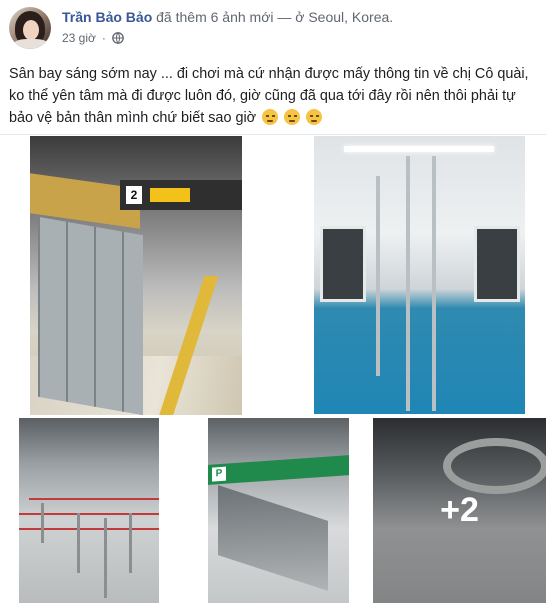 Image resolution: width=546 pixels, height=603 pixels. Describe the element at coordinates (273, 134) in the screenshot. I see `divider` at that location.